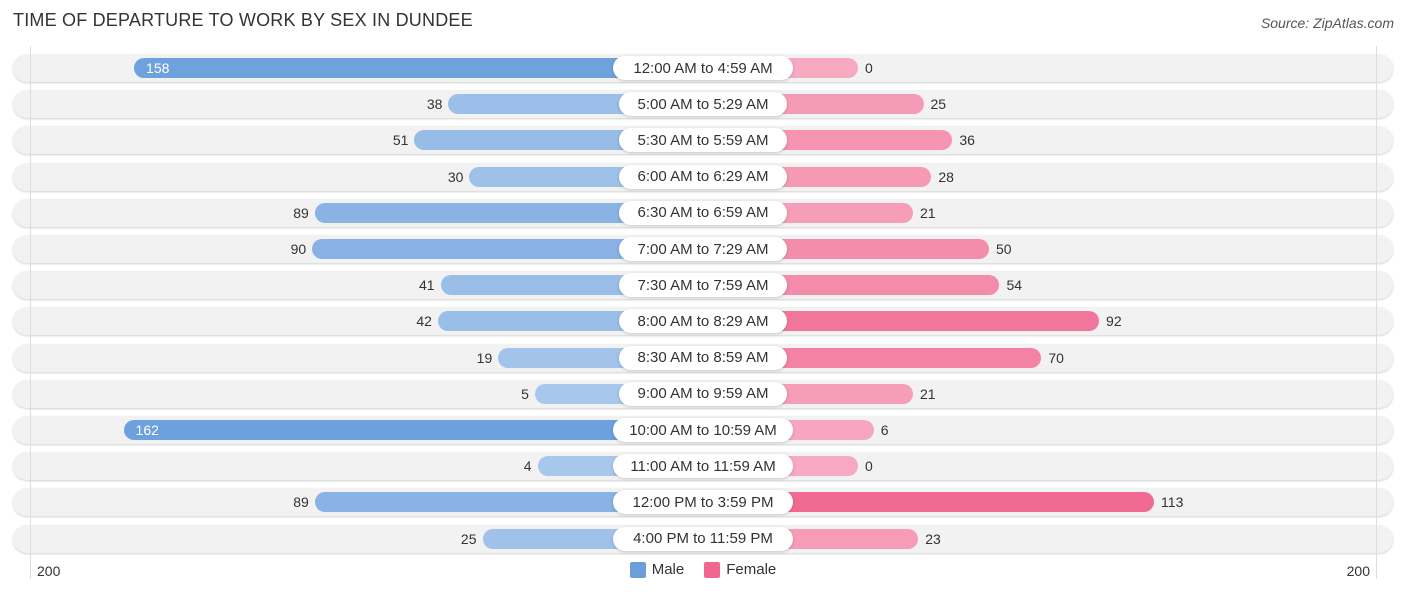 The image size is (1406, 595). I want to click on legend-swatch-male, so click(637, 569).